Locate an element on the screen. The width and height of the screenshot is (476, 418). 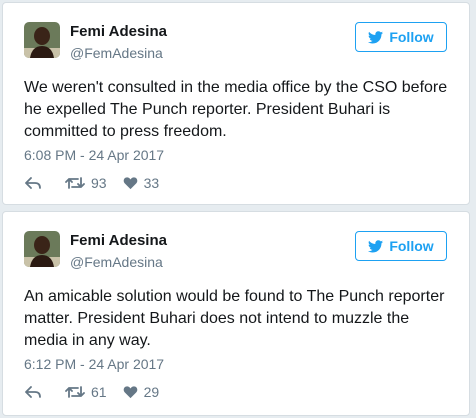
retweet-button: 93 is located at coordinates (86, 183).